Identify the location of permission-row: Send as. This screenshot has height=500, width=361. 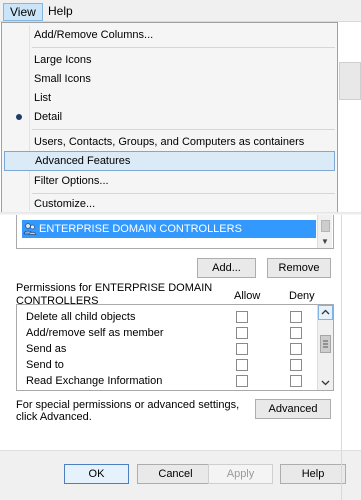
(167, 349).